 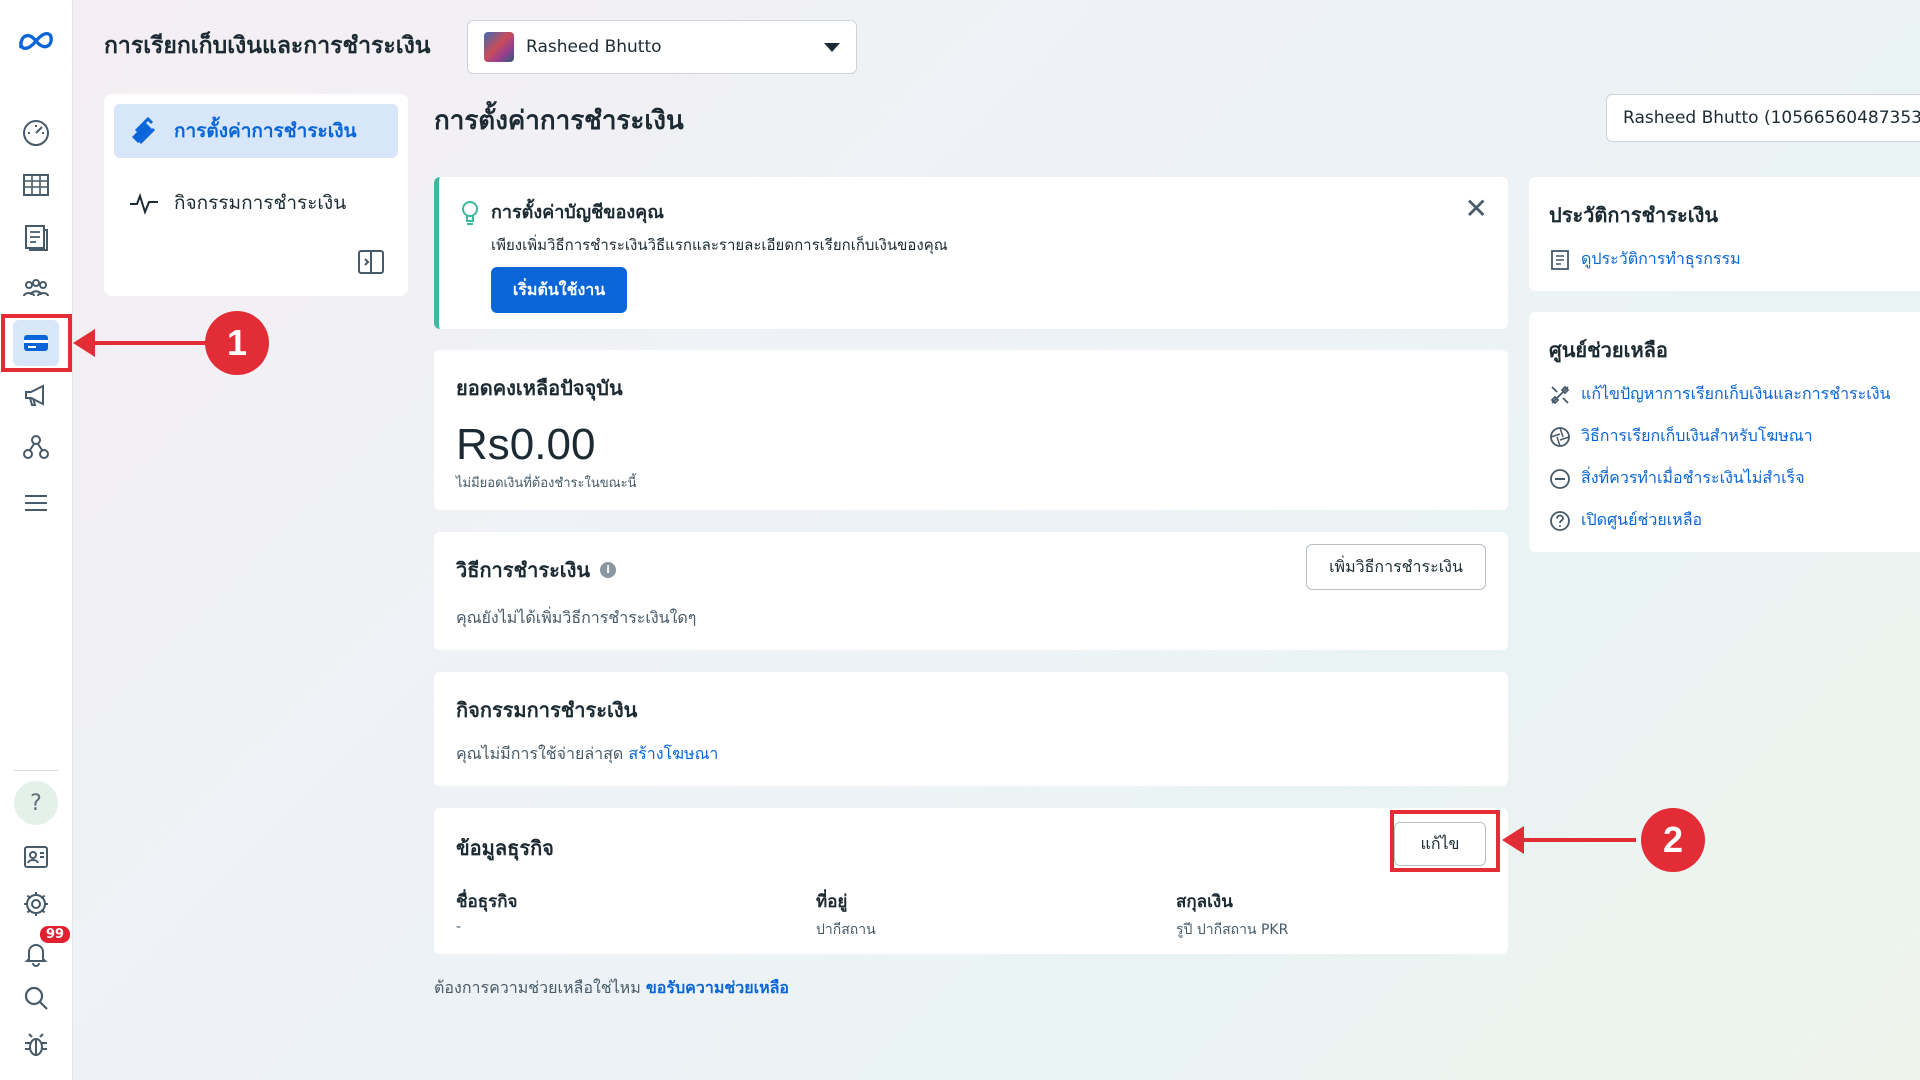 I want to click on rail-divider, so click(x=36, y=770).